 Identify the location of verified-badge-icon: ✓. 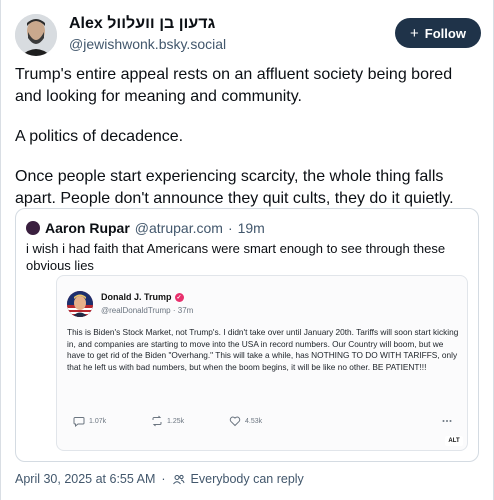
(179, 297).